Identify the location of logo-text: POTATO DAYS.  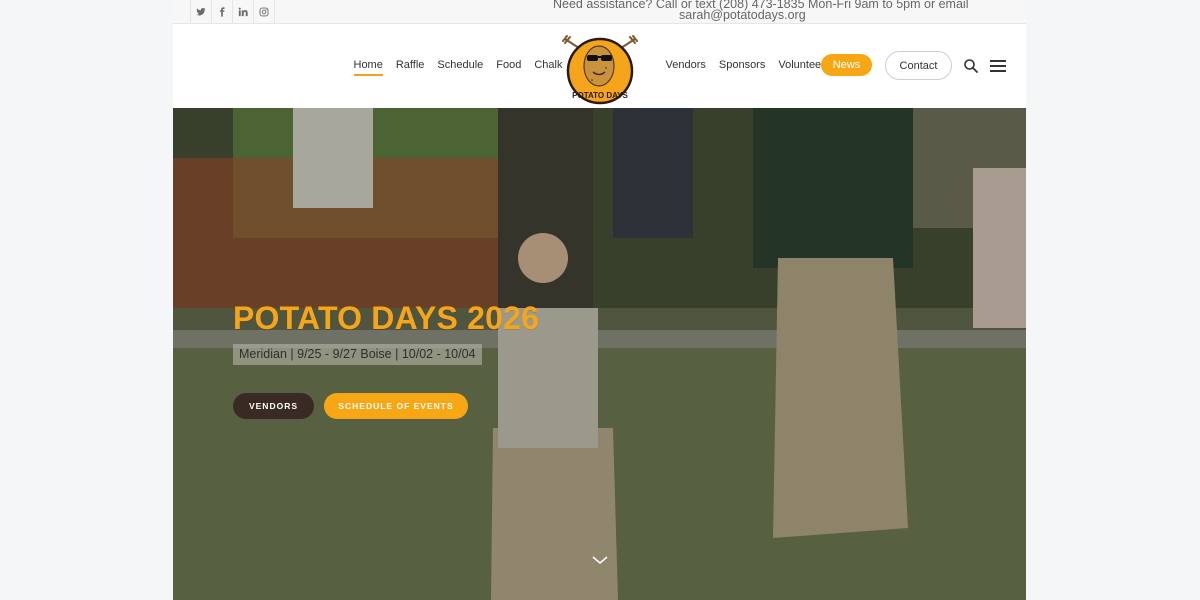
(600, 95).